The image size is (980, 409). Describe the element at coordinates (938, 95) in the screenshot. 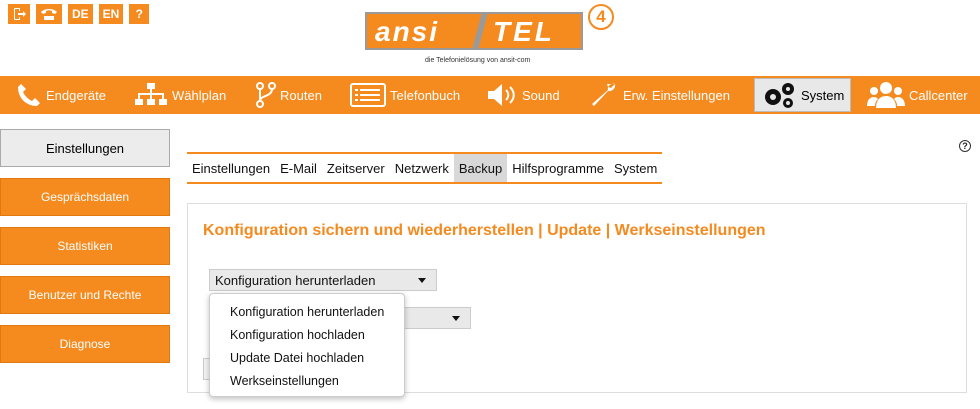

I see `nav-item-label: Callcenter` at that location.